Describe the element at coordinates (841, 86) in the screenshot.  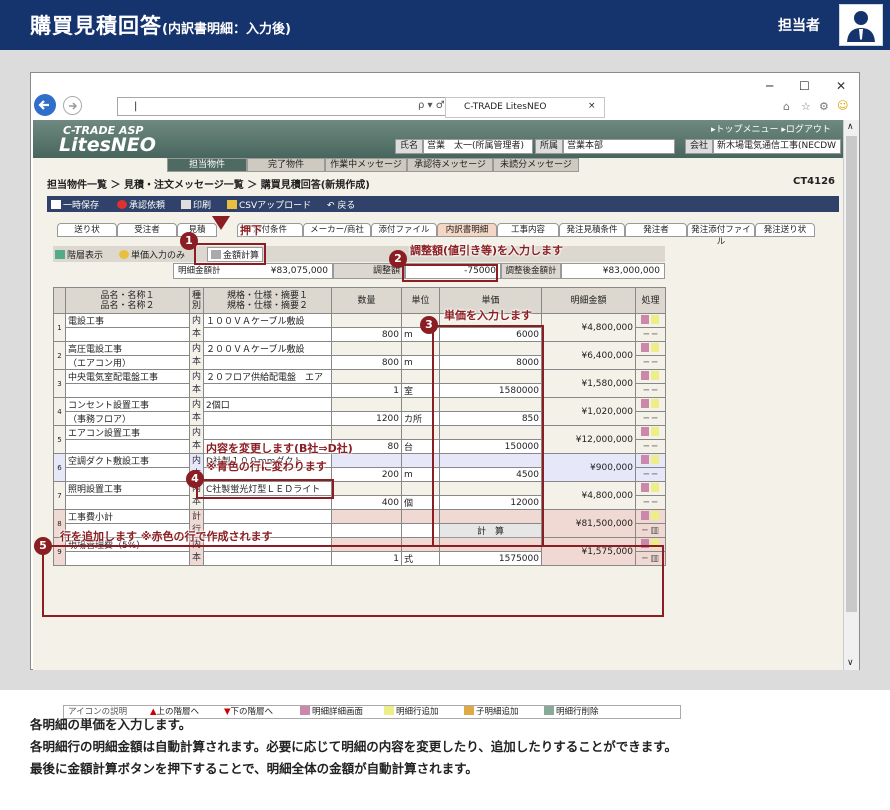
I see `close-icon: ✕` at that location.